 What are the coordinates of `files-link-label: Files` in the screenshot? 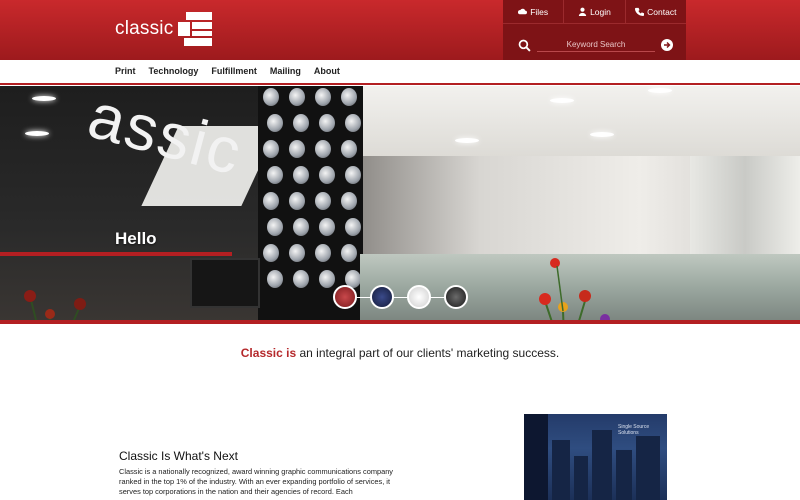 It's located at (539, 11).